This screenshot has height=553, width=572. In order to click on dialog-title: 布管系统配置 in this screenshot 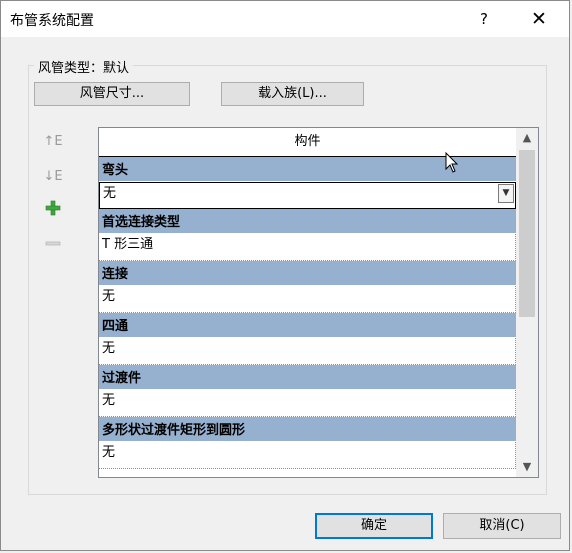, I will do `click(52, 21)`.